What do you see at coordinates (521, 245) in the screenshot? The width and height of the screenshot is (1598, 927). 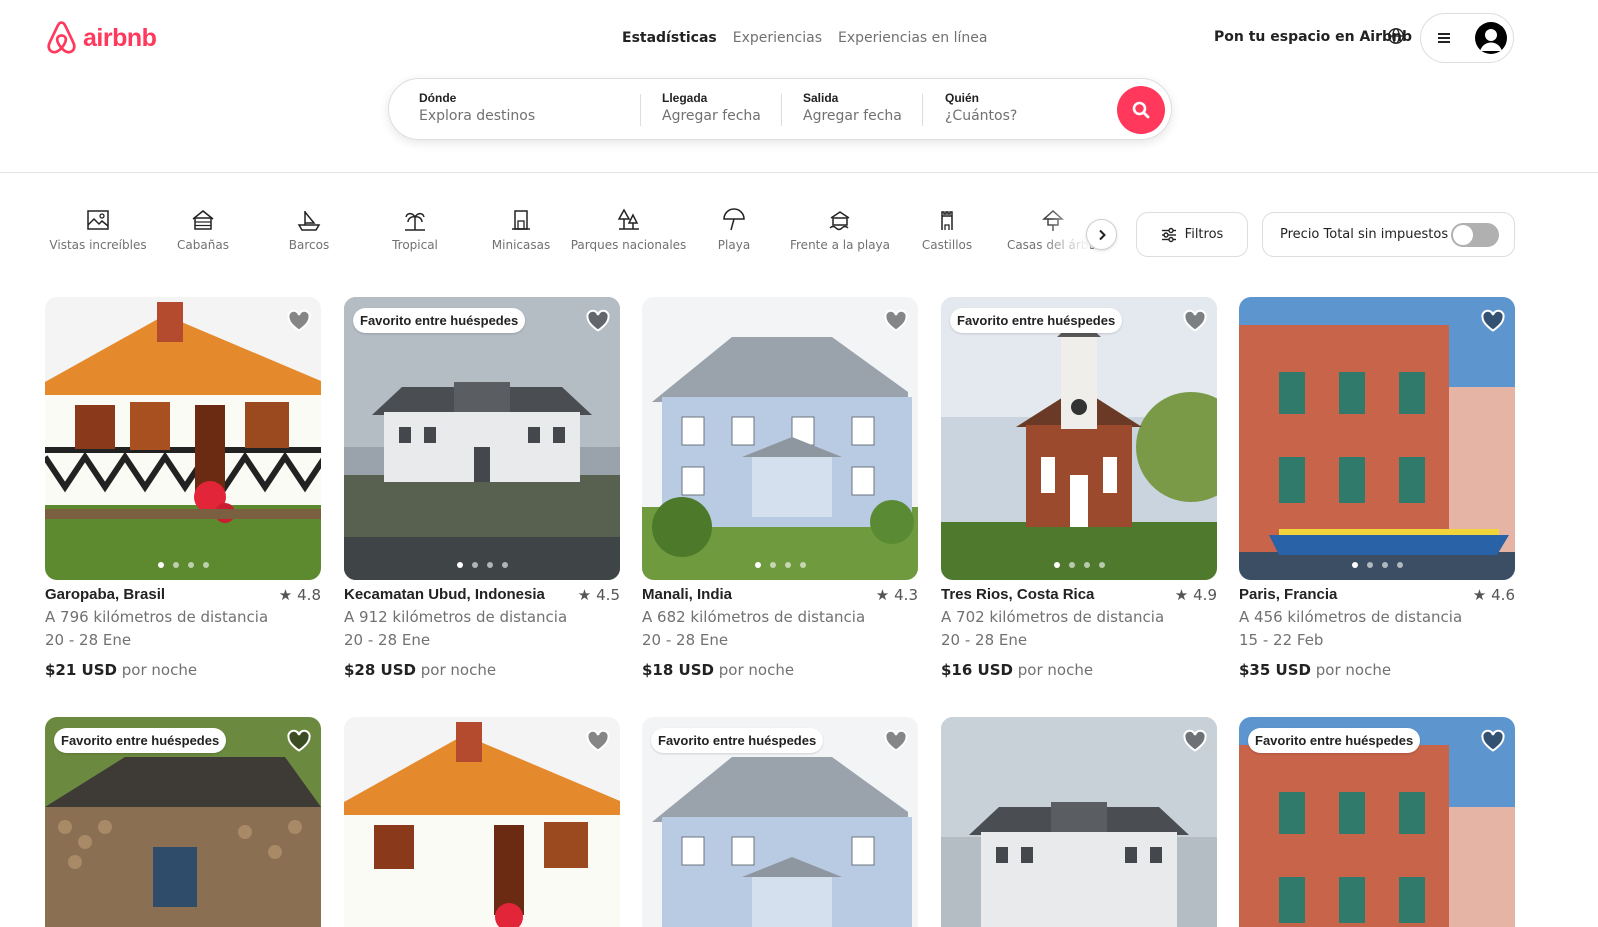 I see `category-label: Minicasas` at bounding box center [521, 245].